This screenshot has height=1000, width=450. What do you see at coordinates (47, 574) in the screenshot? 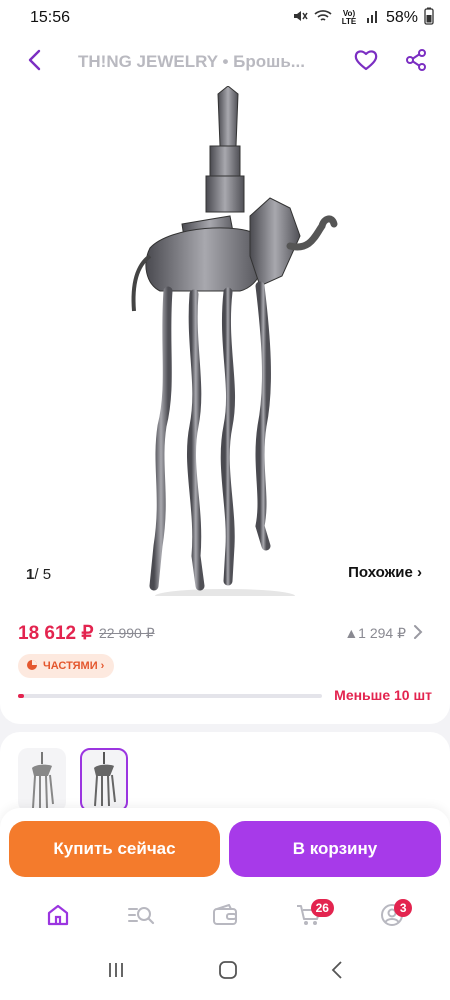
I see `gallery-total: 5` at bounding box center [47, 574].